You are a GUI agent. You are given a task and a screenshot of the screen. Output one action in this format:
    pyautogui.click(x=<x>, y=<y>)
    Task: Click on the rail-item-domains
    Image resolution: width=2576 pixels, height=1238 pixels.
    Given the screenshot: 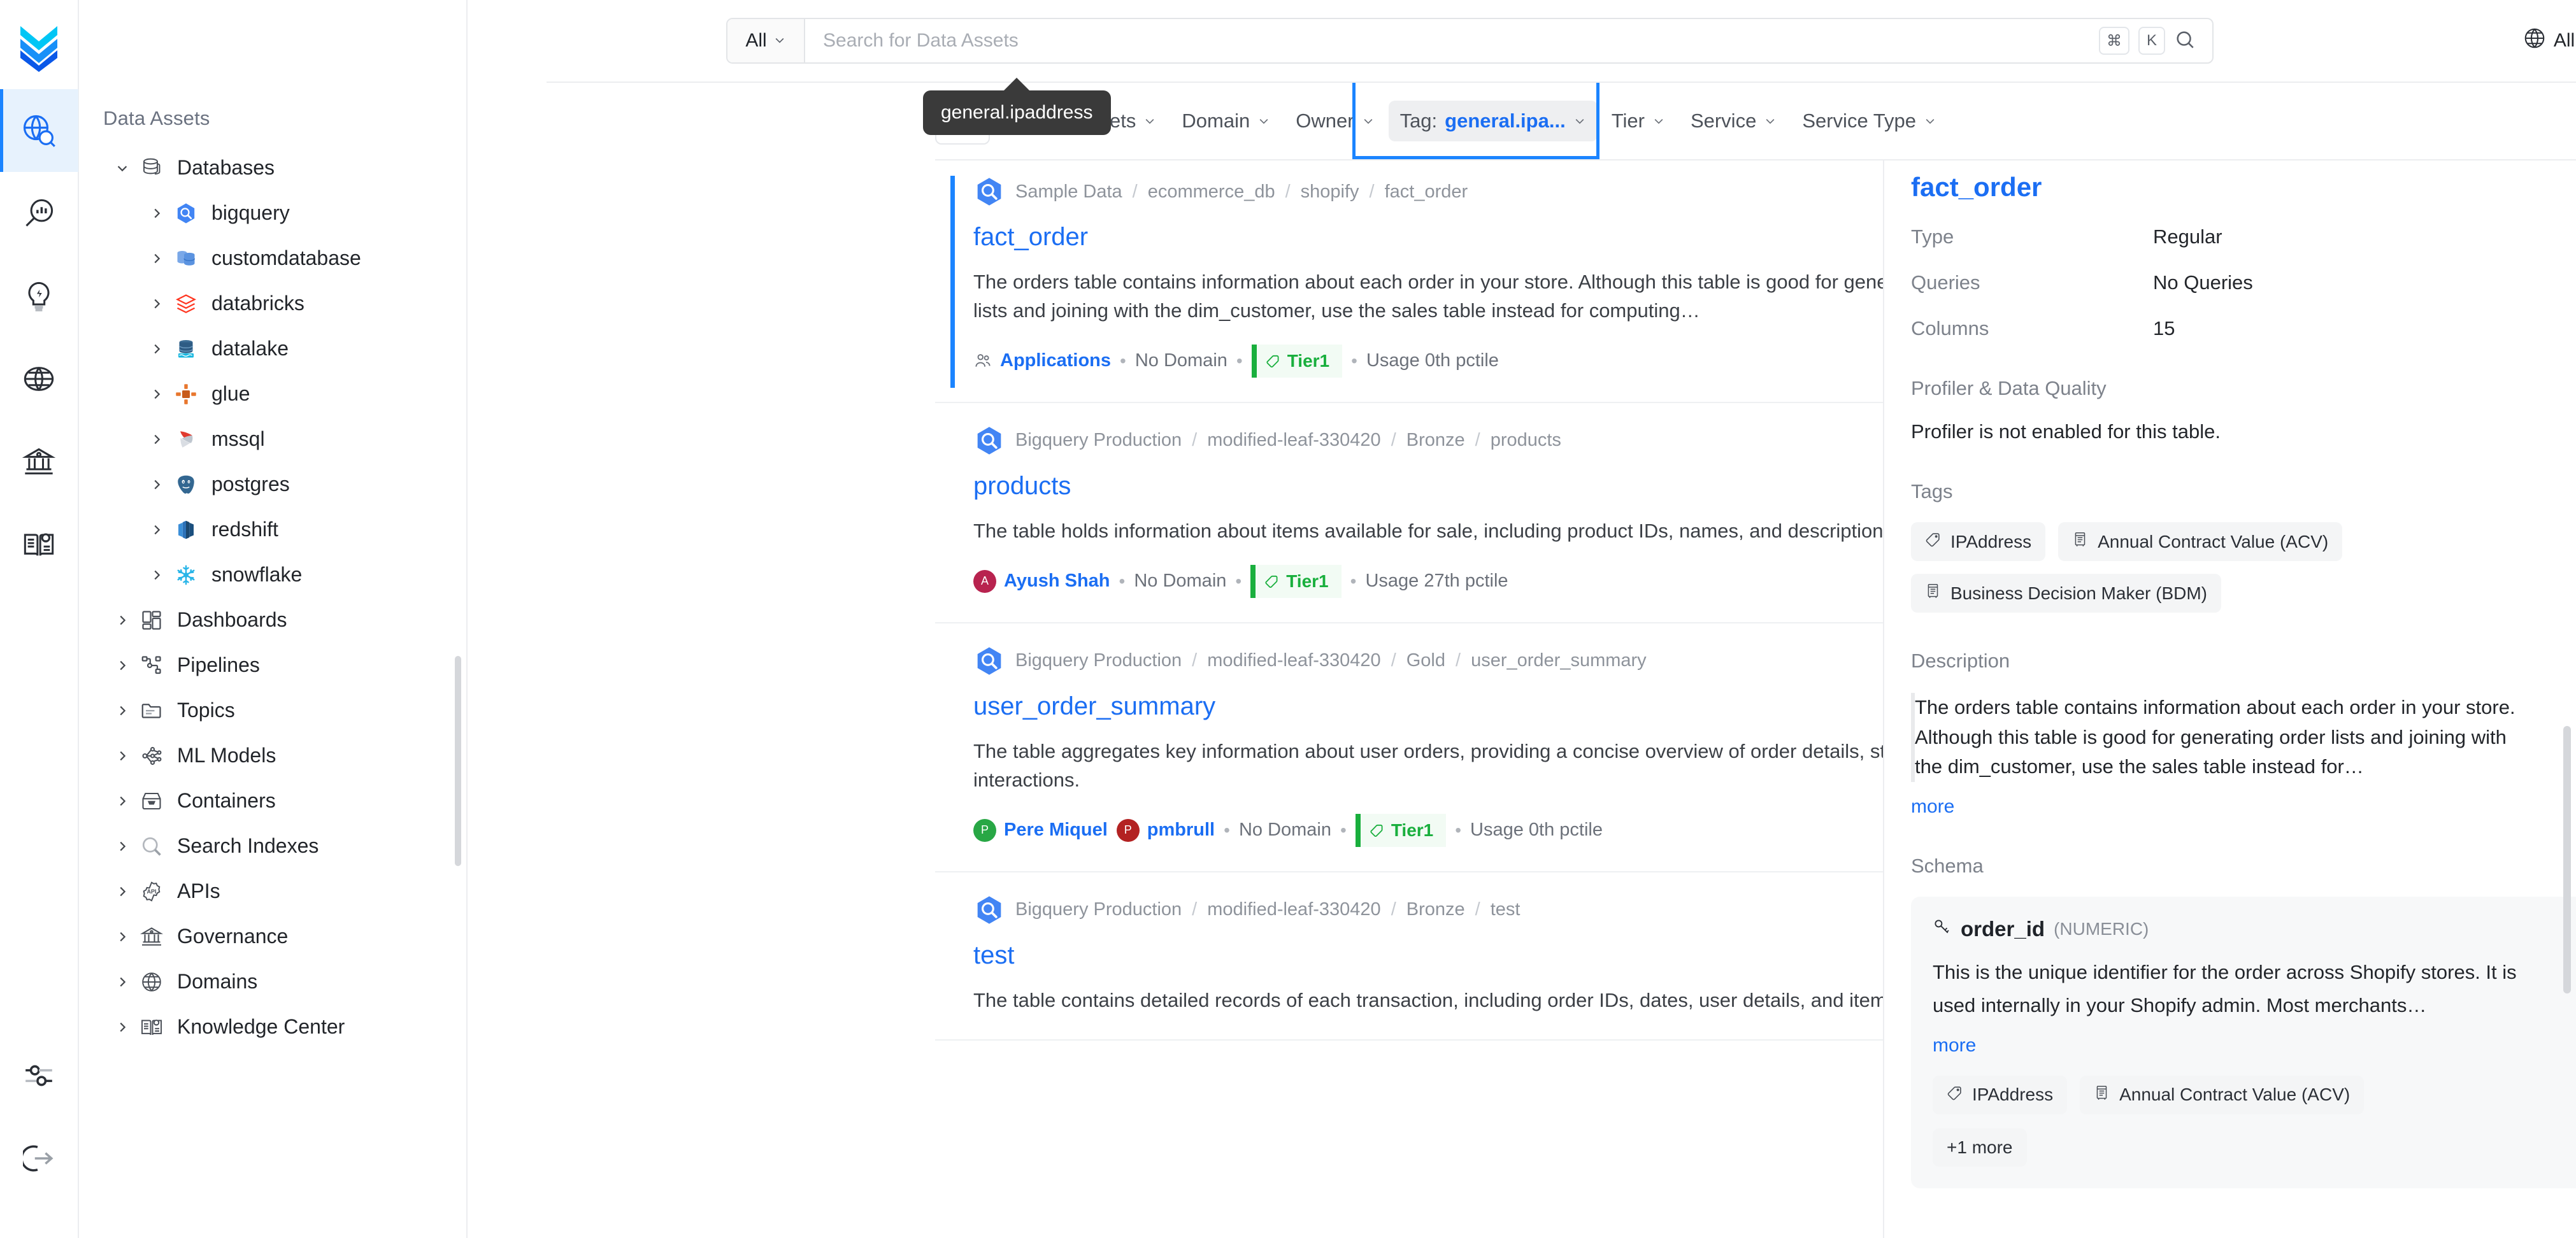 What is the action you would take?
    pyautogui.click(x=39, y=379)
    